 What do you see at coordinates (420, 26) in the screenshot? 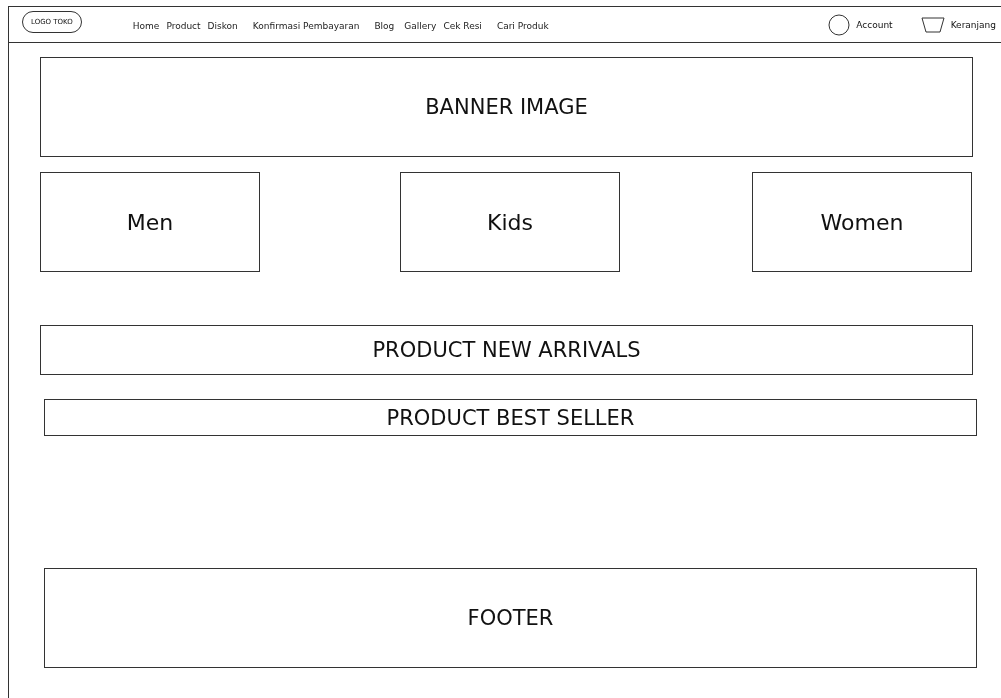
I see `nav-link: Gallery` at bounding box center [420, 26].